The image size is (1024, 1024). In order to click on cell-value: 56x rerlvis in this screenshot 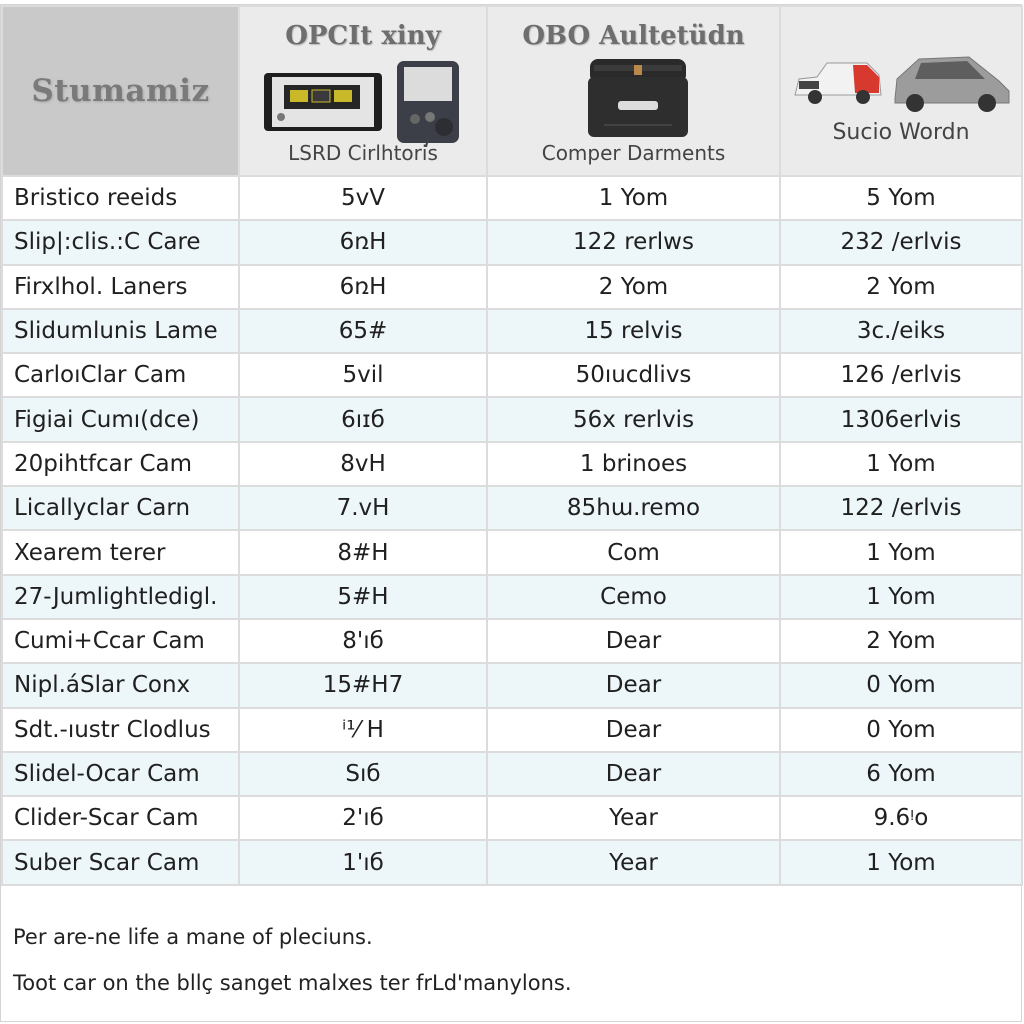, I will do `click(633, 419)`.